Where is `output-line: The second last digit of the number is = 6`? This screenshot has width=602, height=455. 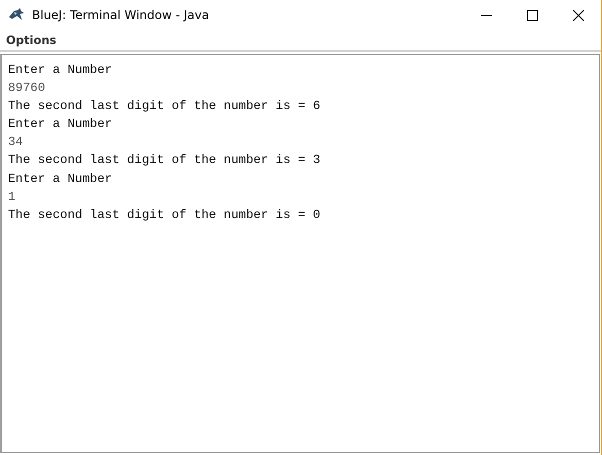 output-line: The second last digit of the number is = 6 is located at coordinates (164, 107).